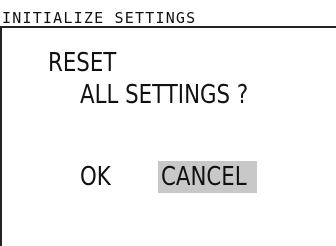 The image size is (336, 246). What do you see at coordinates (95, 177) in the screenshot?
I see `ok-button-label: OK` at bounding box center [95, 177].